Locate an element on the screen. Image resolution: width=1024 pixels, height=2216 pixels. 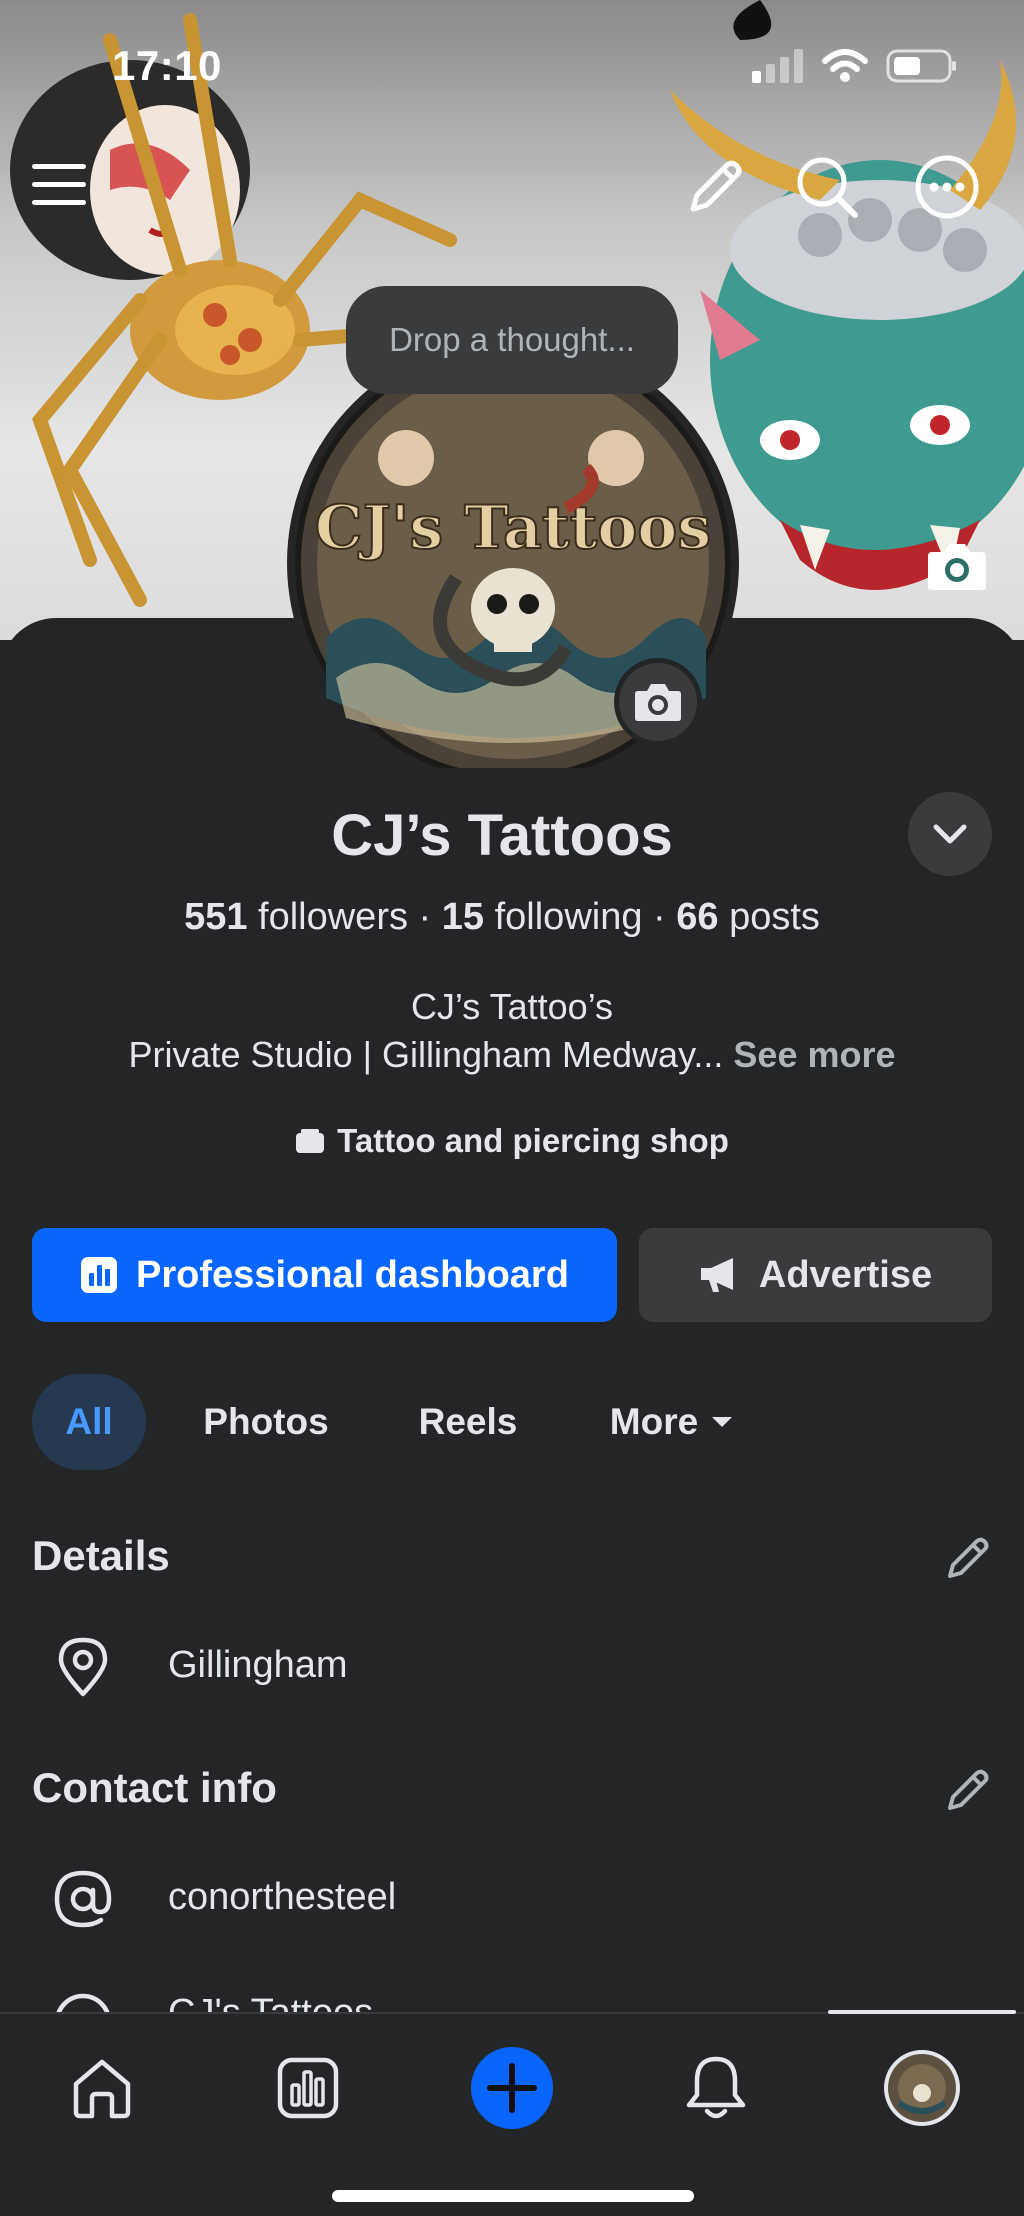
advertise-label: Advertise is located at coordinates (845, 1274).